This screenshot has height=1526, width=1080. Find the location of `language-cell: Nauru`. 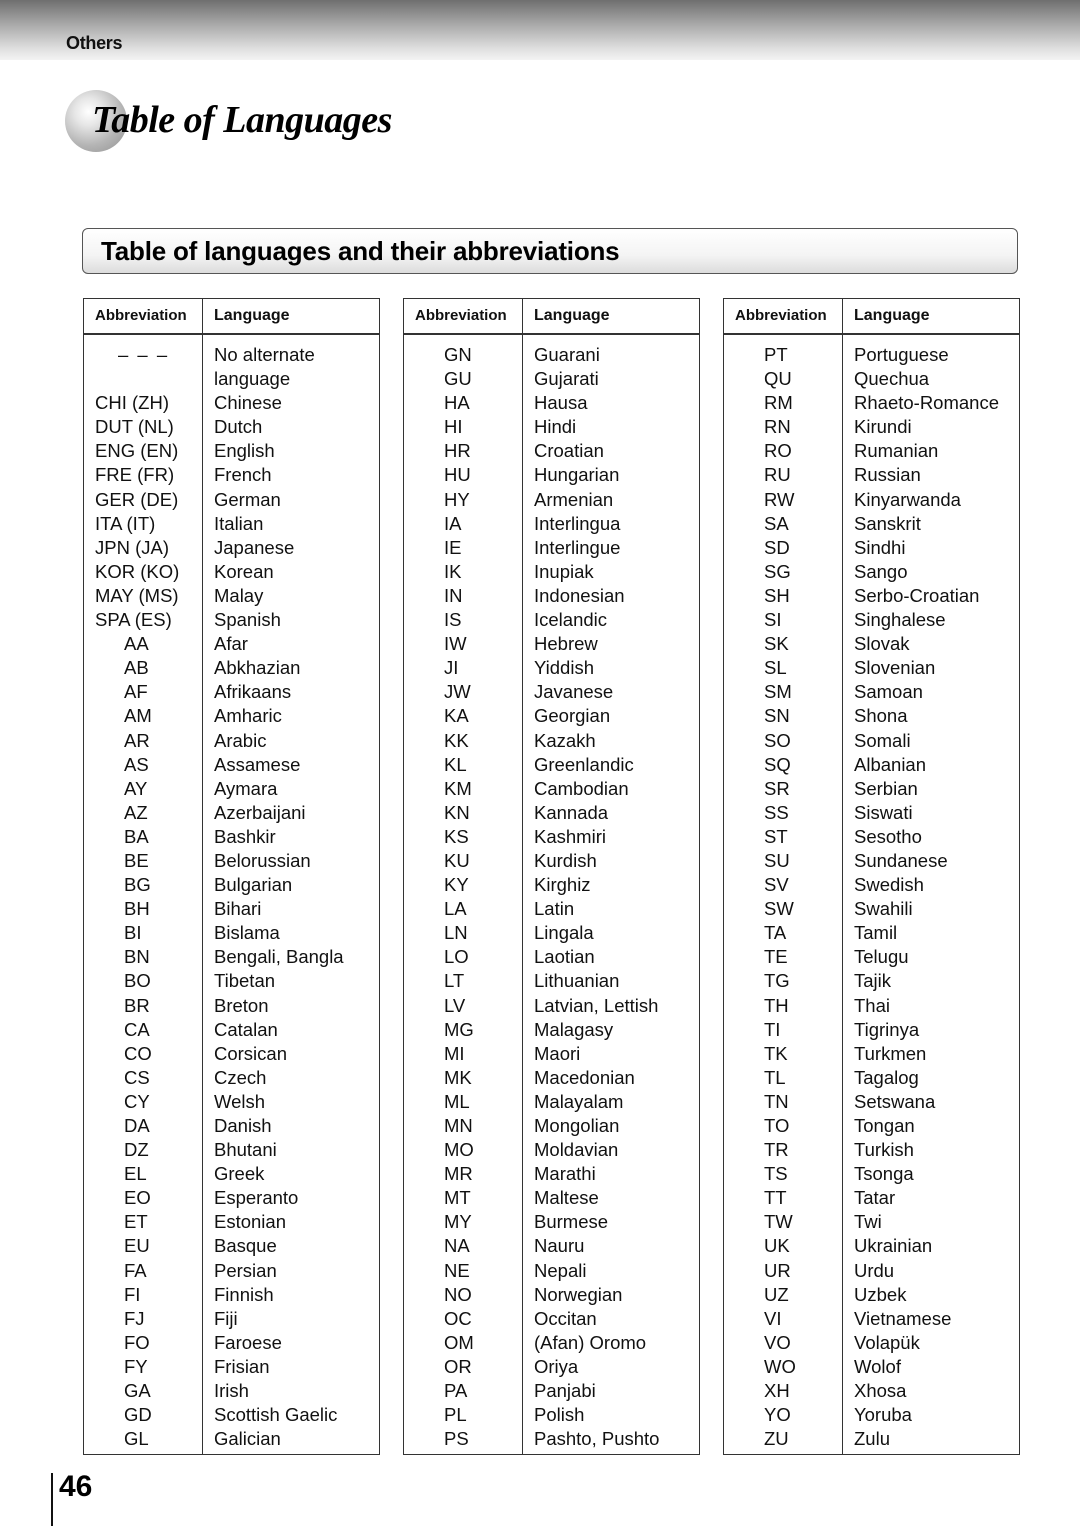

language-cell: Nauru is located at coordinates (559, 1246).